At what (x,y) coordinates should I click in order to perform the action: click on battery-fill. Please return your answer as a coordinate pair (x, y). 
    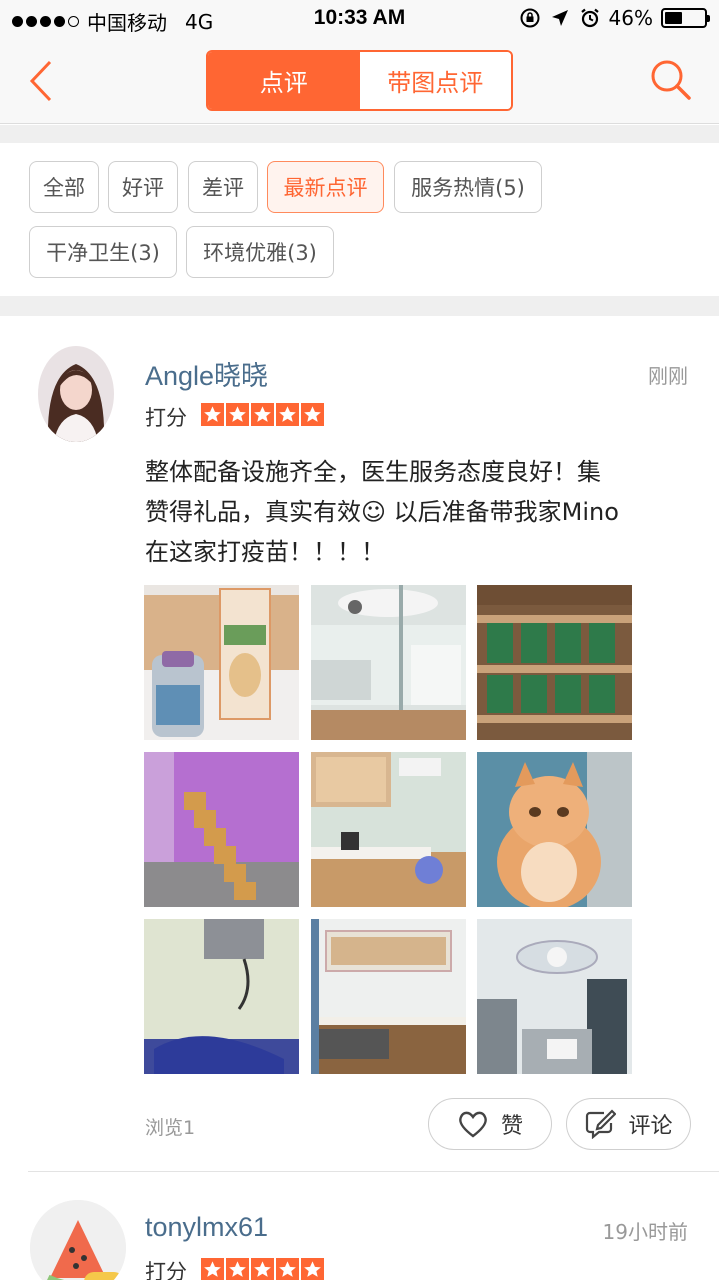
    Looking at the image, I should click on (674, 18).